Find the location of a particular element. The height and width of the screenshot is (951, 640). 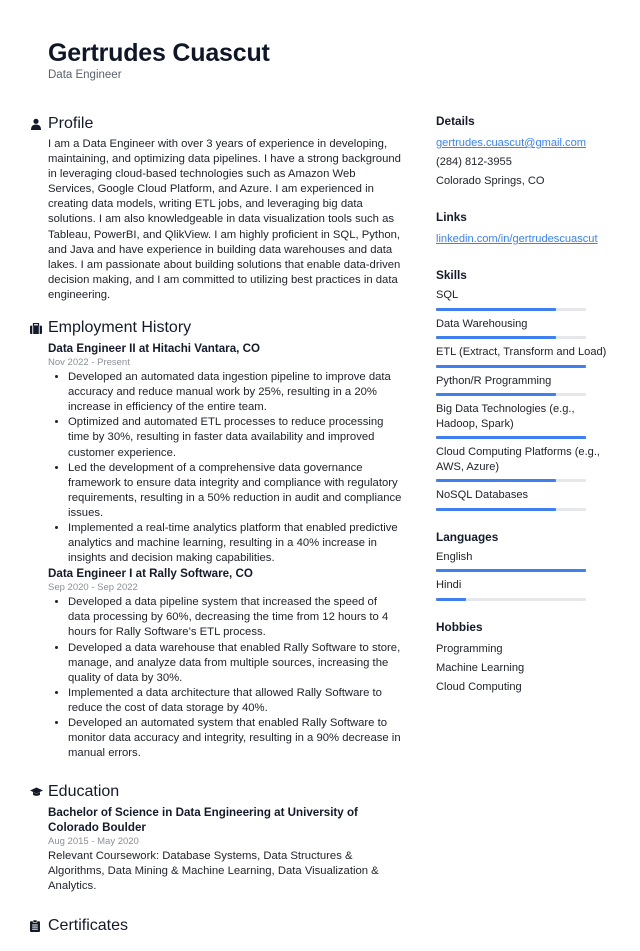

employment-heading: Employment History is located at coordinates (120, 328).